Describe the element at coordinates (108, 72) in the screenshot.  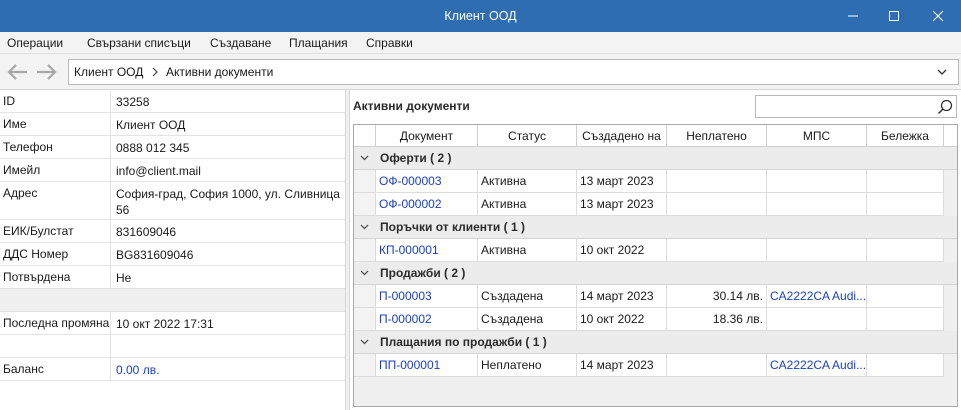
I see `breadcrumb-root: Клиент ООД` at that location.